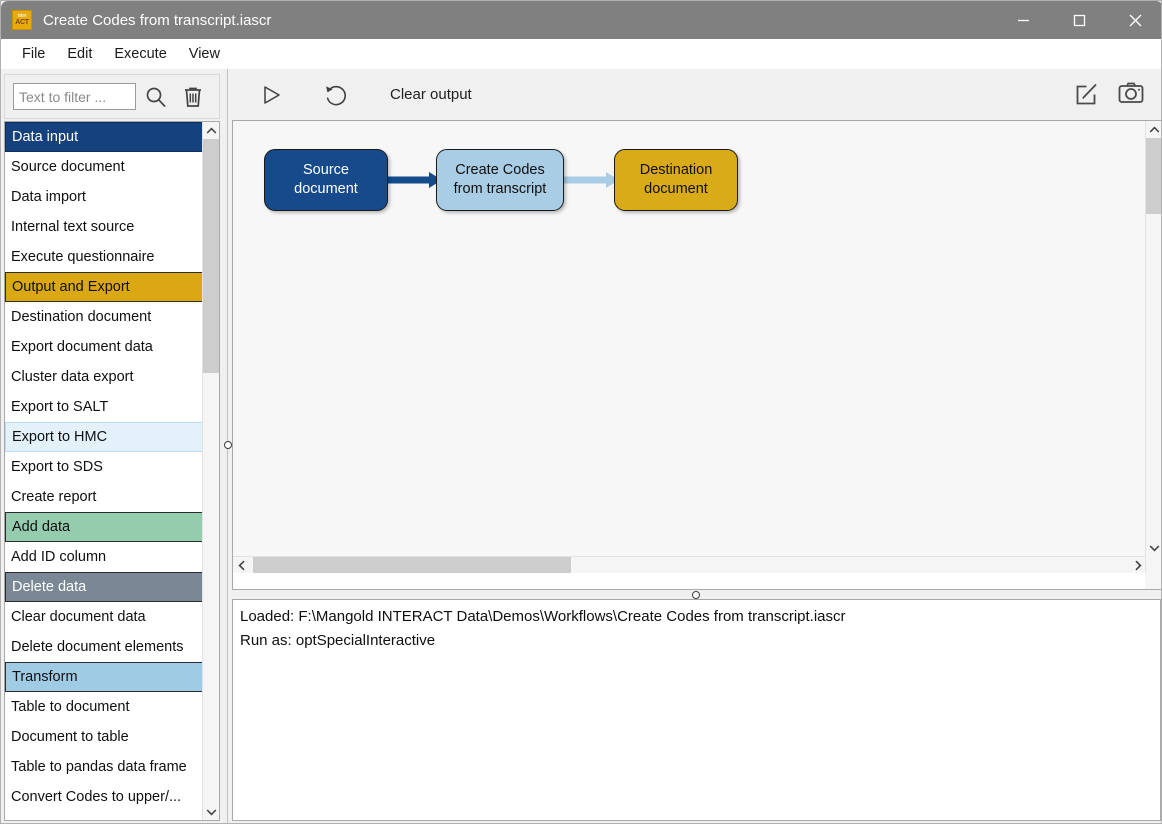 The height and width of the screenshot is (824, 1162). I want to click on list-item-data-import: Data import, so click(104, 197).